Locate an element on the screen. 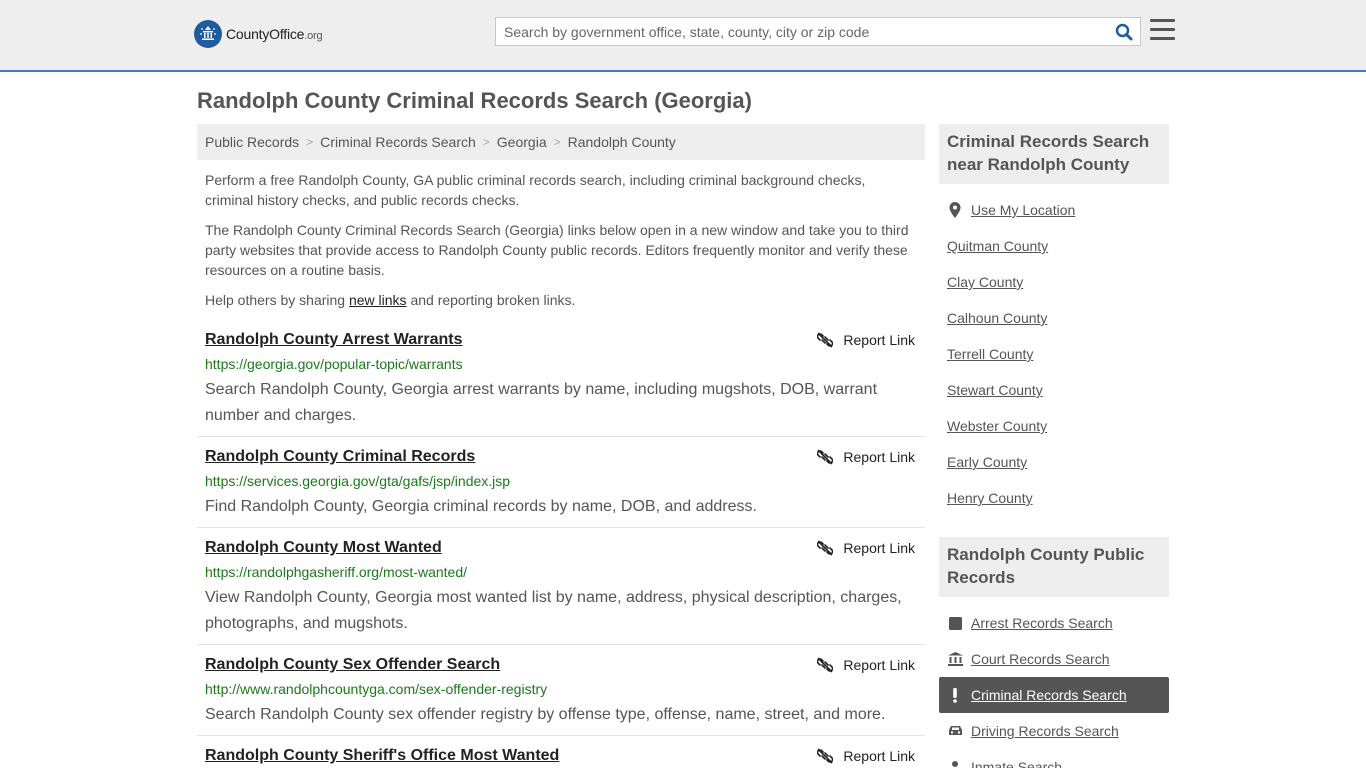 The image size is (1366, 768). public-records-heading: Randolph County Public Records is located at coordinates (1054, 567).